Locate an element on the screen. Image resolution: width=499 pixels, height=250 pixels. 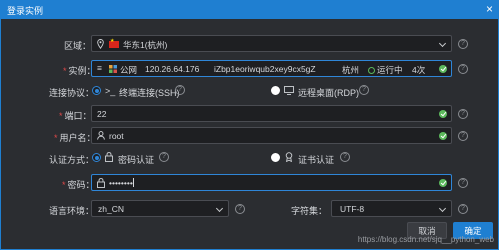
language-value: zh_CN is located at coordinates (111, 209).